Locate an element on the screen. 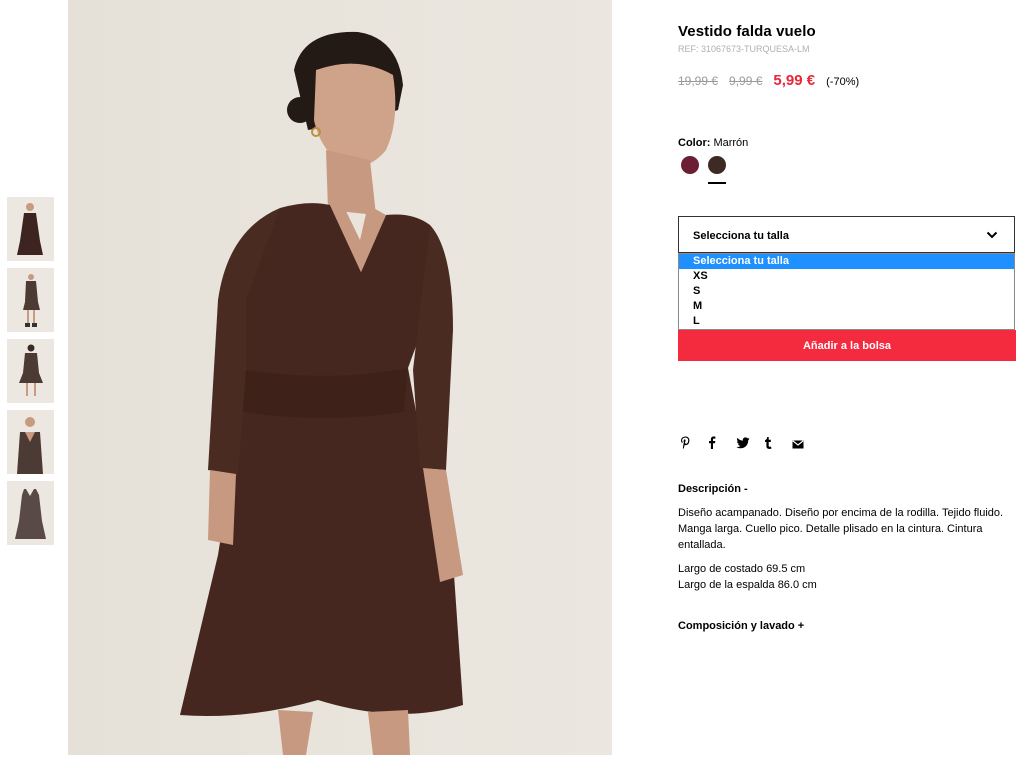 Image resolution: width=1017 pixels, height=760 pixels. back-length: Largo de la espalda 86.0 cm is located at coordinates (747, 585).